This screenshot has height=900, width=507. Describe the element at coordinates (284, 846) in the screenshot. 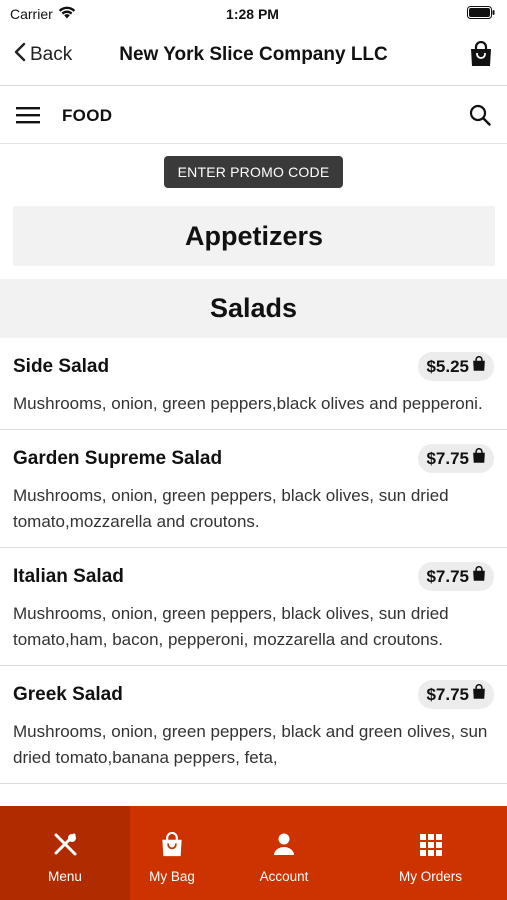

I see `person-icon` at that location.